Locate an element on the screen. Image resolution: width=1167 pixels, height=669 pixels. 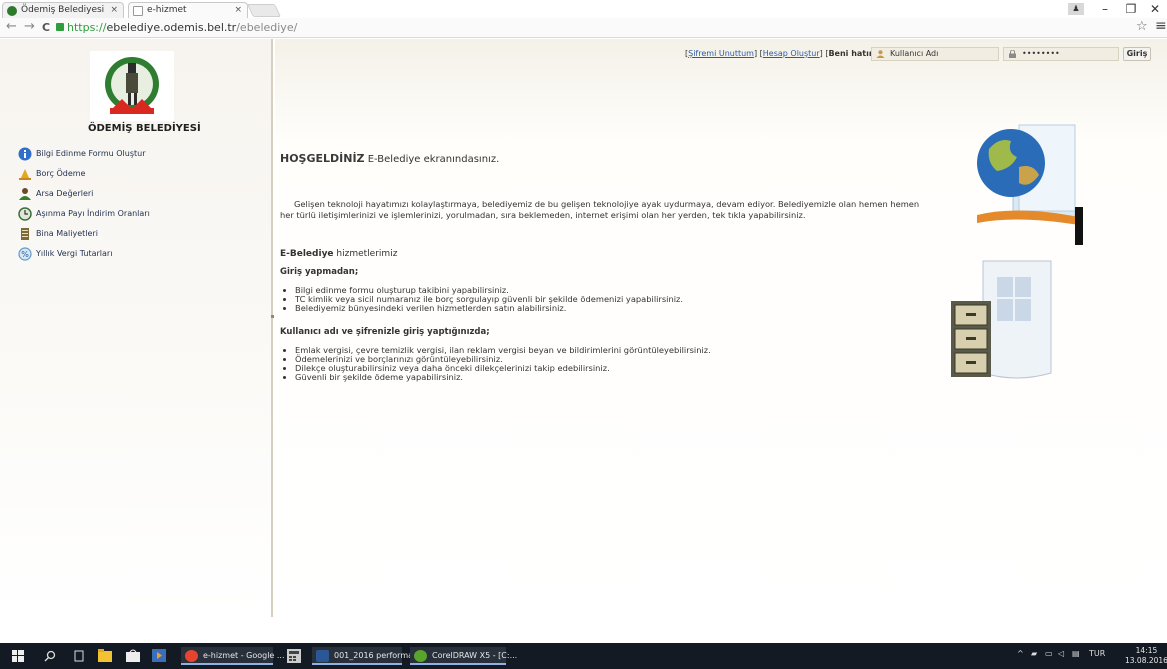
sidebar-item-bilgi-edinme: Bilgi Edinme Formu Oluştur is located at coordinates (84, 155).